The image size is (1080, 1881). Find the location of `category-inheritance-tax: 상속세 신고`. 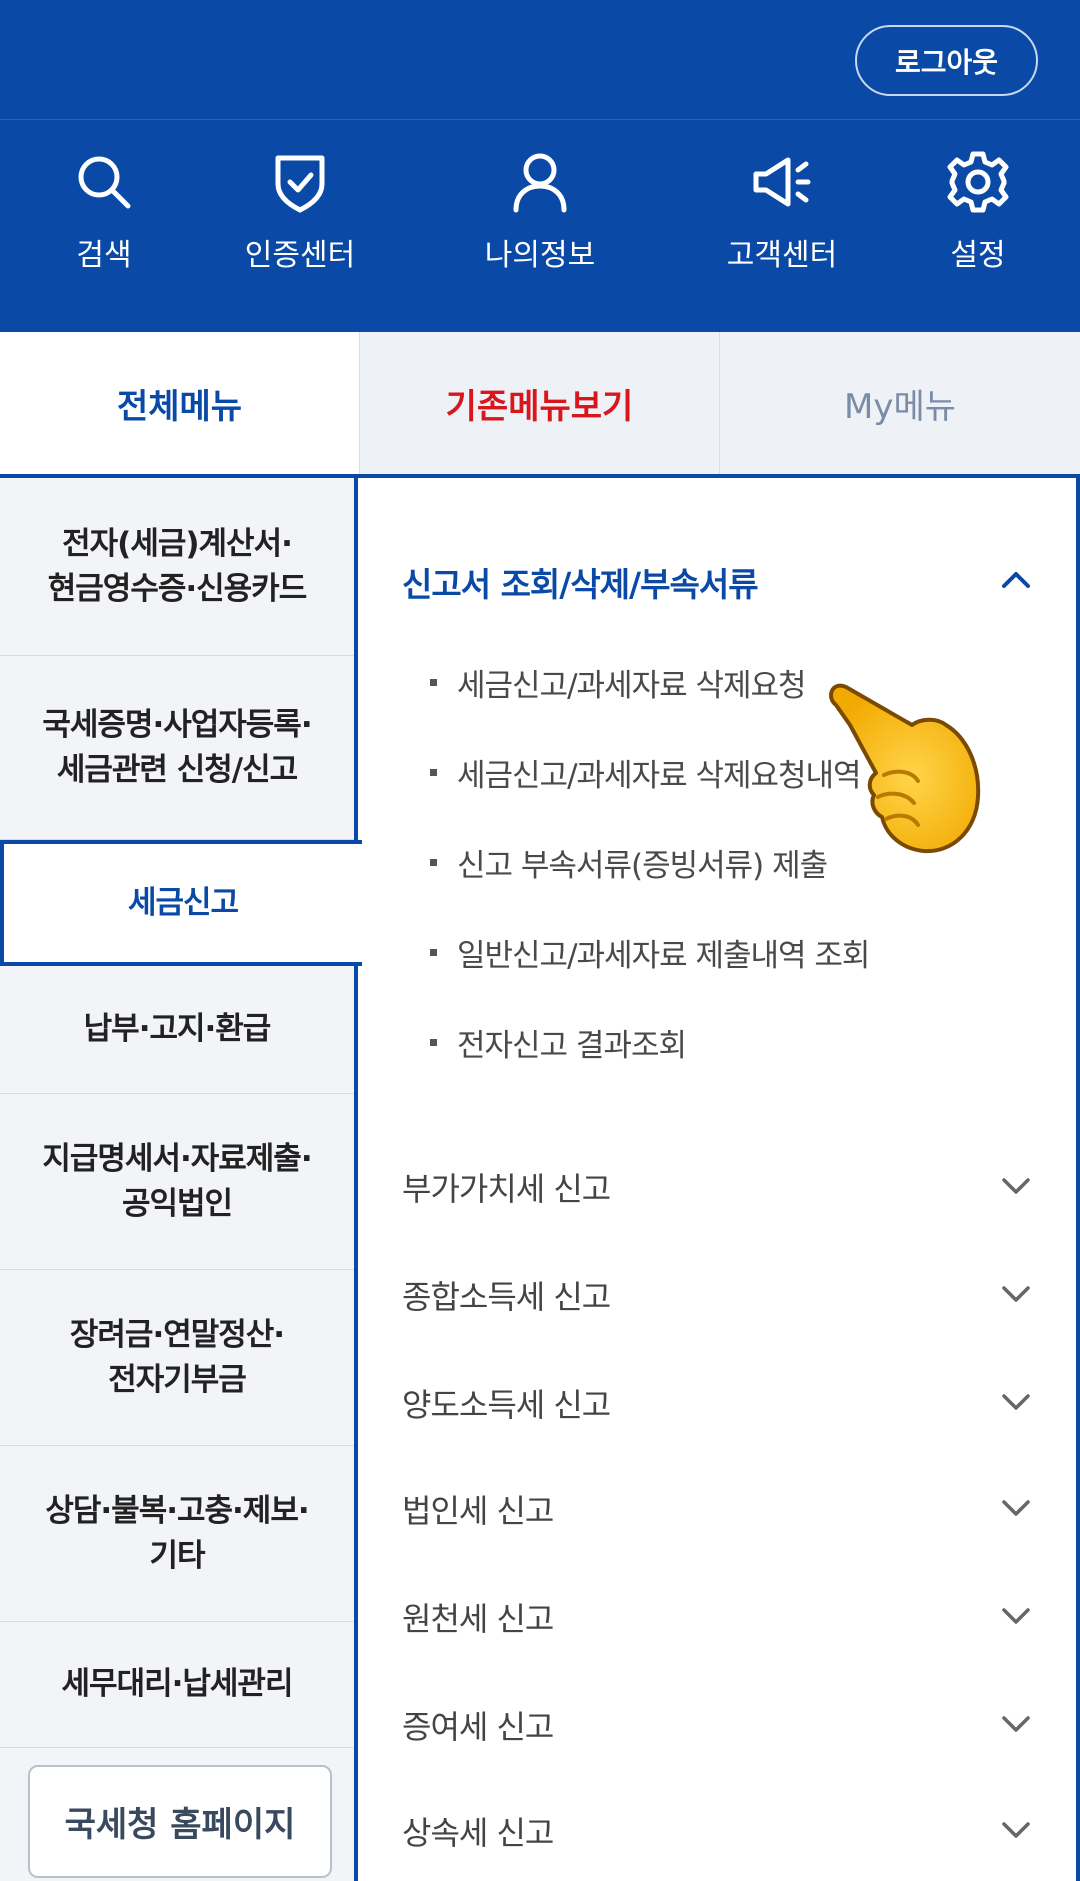

category-inheritance-tax: 상속세 신고 is located at coordinates (478, 1831).